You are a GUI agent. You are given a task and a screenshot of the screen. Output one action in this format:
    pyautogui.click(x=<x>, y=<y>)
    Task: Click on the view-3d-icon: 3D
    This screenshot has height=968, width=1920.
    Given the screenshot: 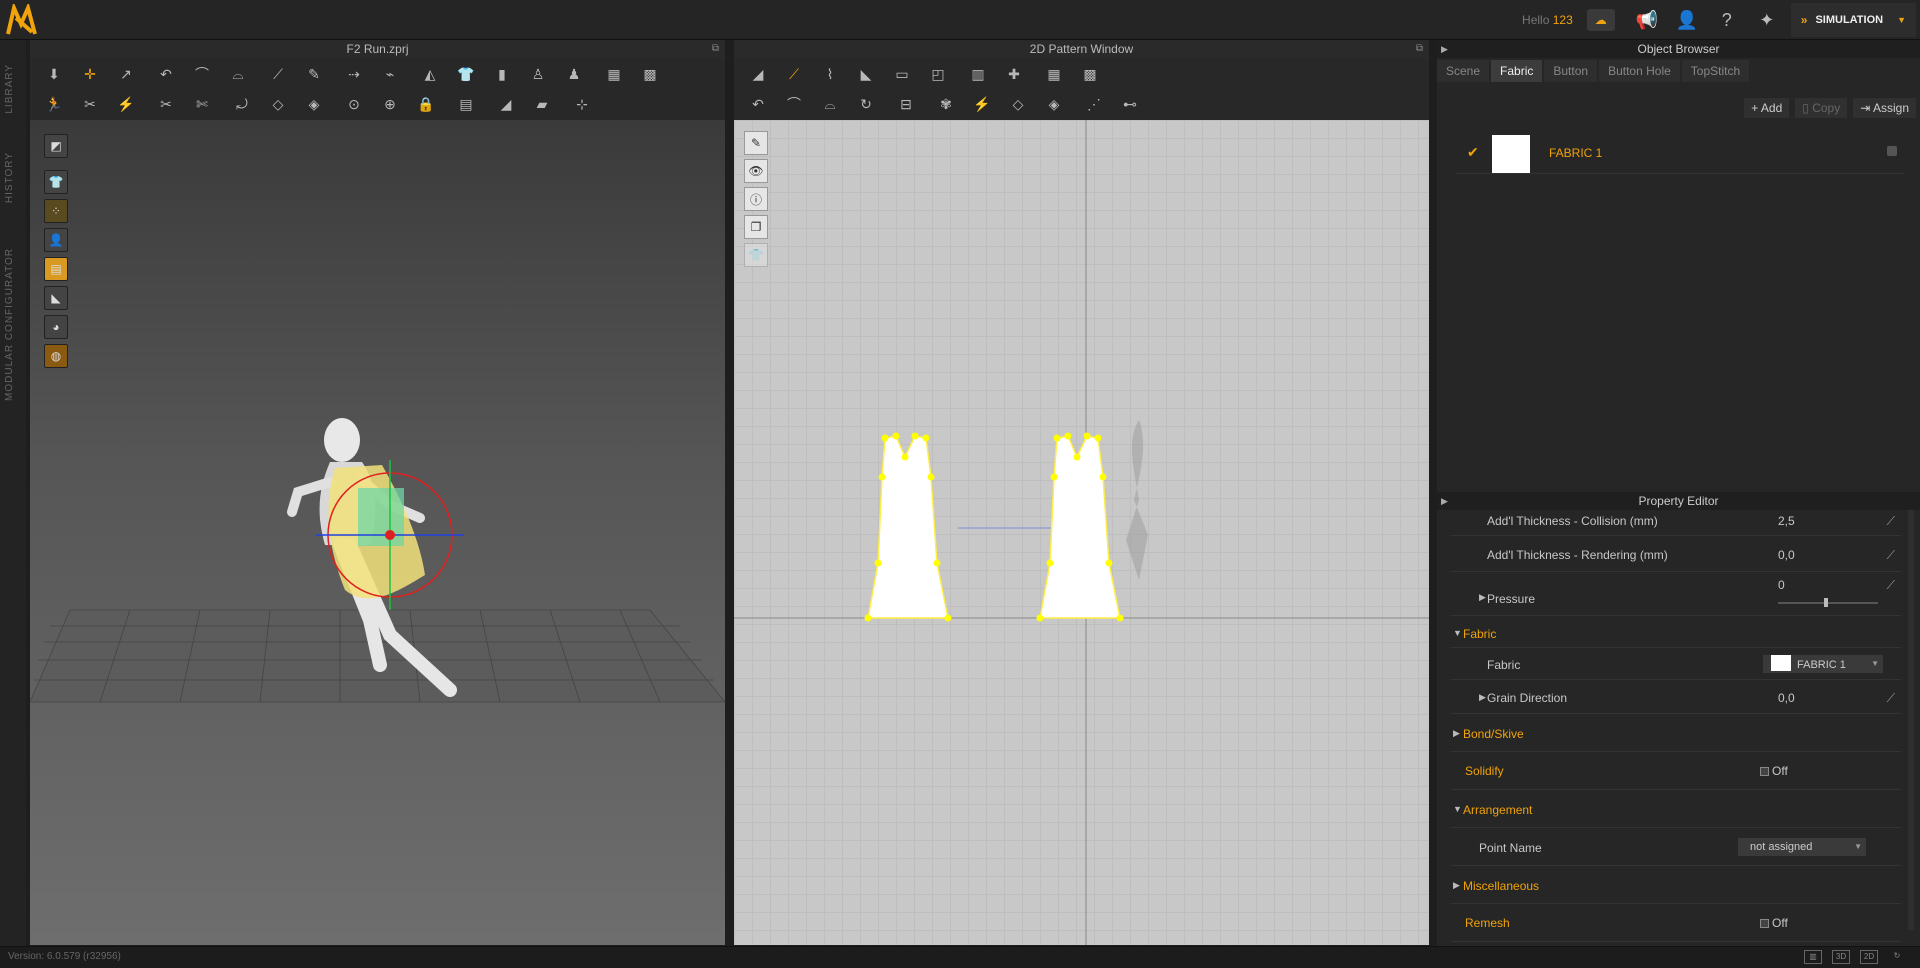 What is the action you would take?
    pyautogui.click(x=1841, y=957)
    